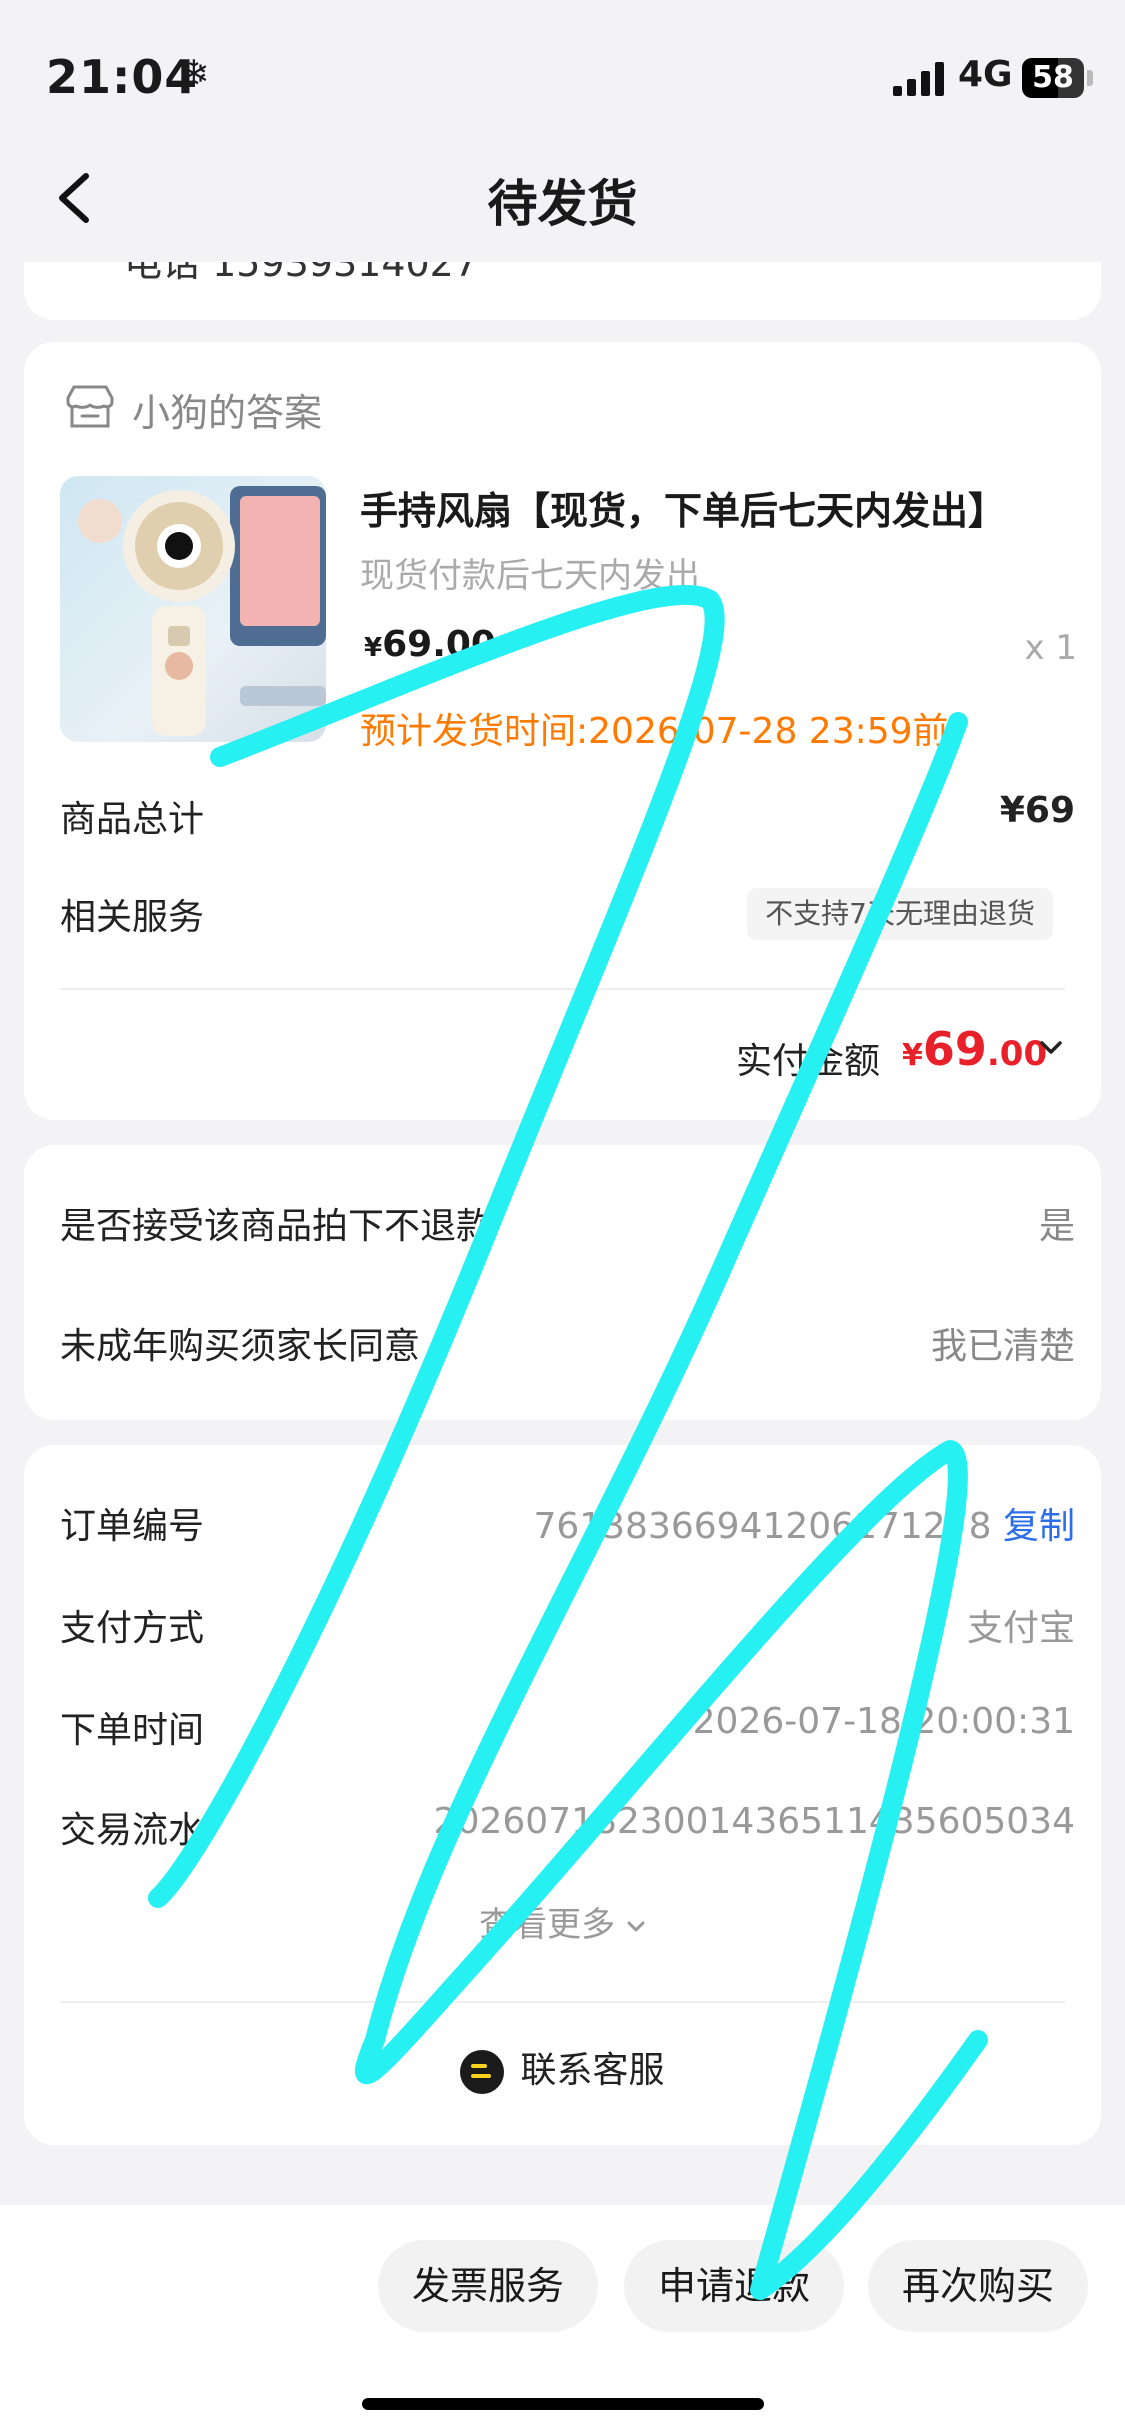  I want to click on pay-method-value: 支付宝, so click(1020, 1628).